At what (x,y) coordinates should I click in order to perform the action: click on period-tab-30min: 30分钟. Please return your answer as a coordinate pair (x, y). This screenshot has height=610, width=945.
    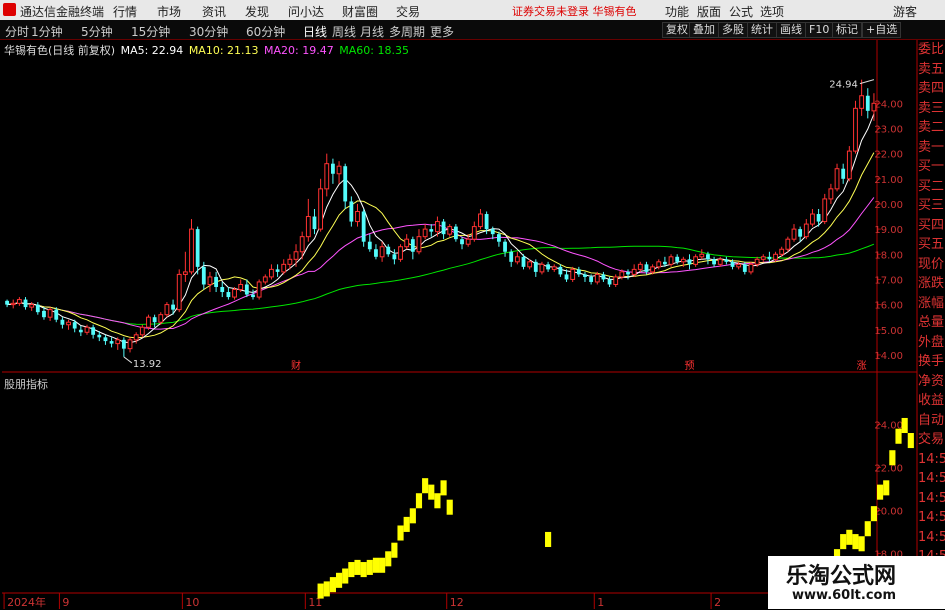
    Looking at the image, I should click on (208, 31).